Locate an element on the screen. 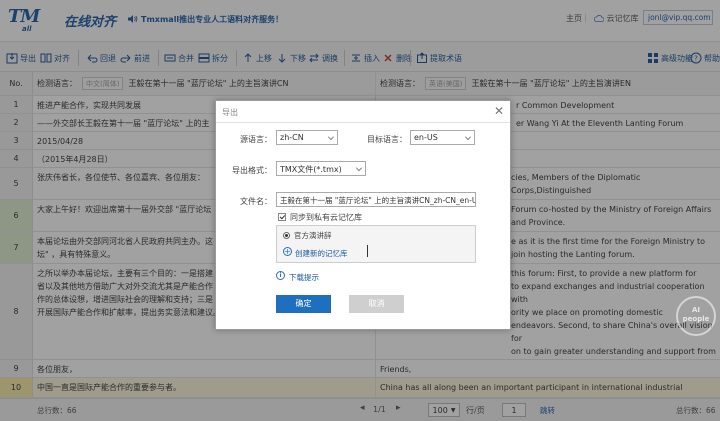  filename-input: 王毅在第十一届 "蓝厅论坛" 上的主旨演讲CN_zh-CN_en-U is located at coordinates (376, 199).